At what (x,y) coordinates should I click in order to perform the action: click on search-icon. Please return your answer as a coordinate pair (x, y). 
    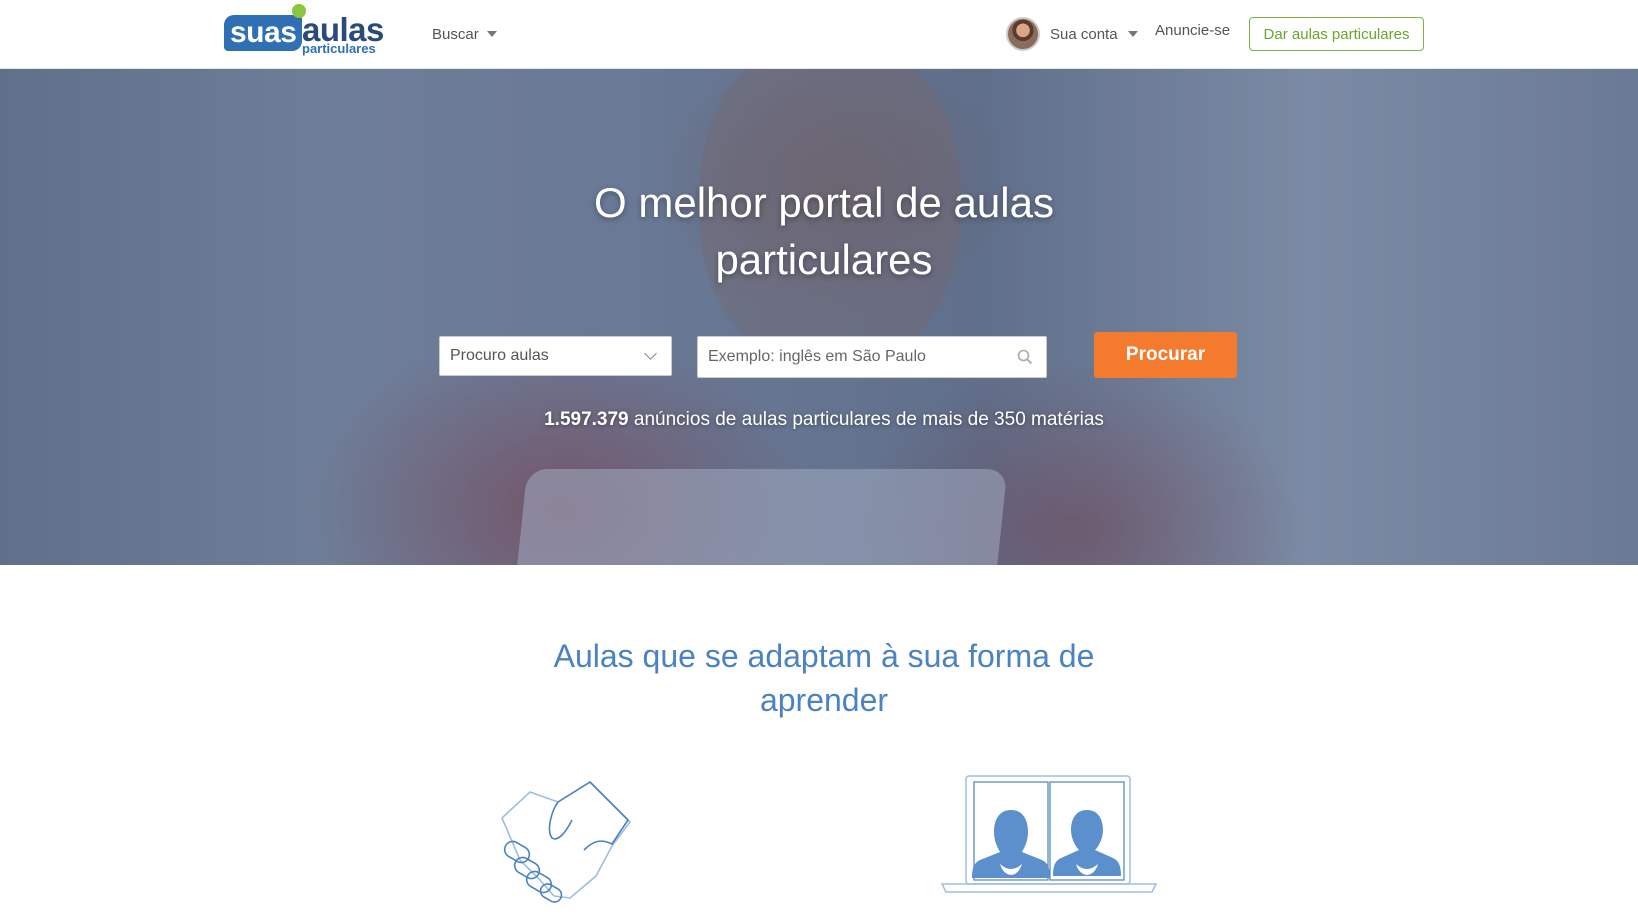
    Looking at the image, I should click on (1025, 357).